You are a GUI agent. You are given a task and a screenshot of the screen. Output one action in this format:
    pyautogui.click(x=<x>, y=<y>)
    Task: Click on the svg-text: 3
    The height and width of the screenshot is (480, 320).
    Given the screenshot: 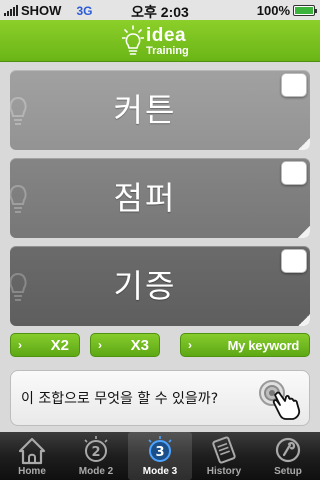 What is the action you would take?
    pyautogui.click(x=159, y=452)
    